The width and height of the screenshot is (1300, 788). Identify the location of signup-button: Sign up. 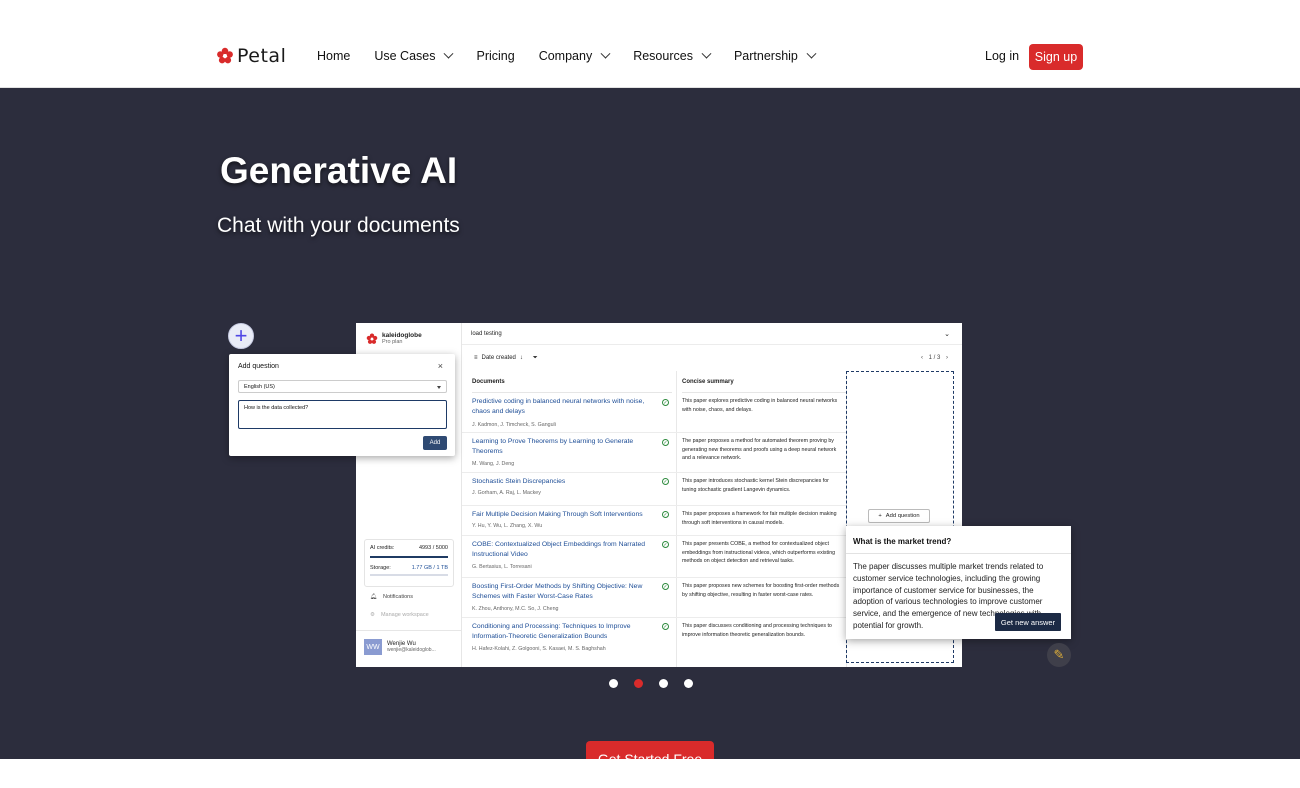
(1056, 57).